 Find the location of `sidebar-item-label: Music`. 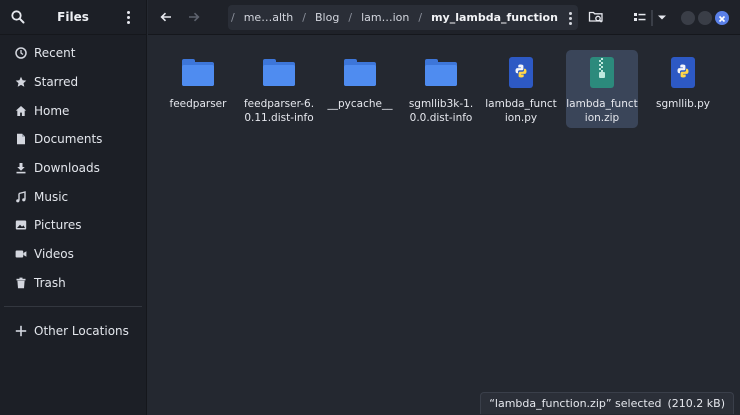

sidebar-item-label: Music is located at coordinates (51, 196).